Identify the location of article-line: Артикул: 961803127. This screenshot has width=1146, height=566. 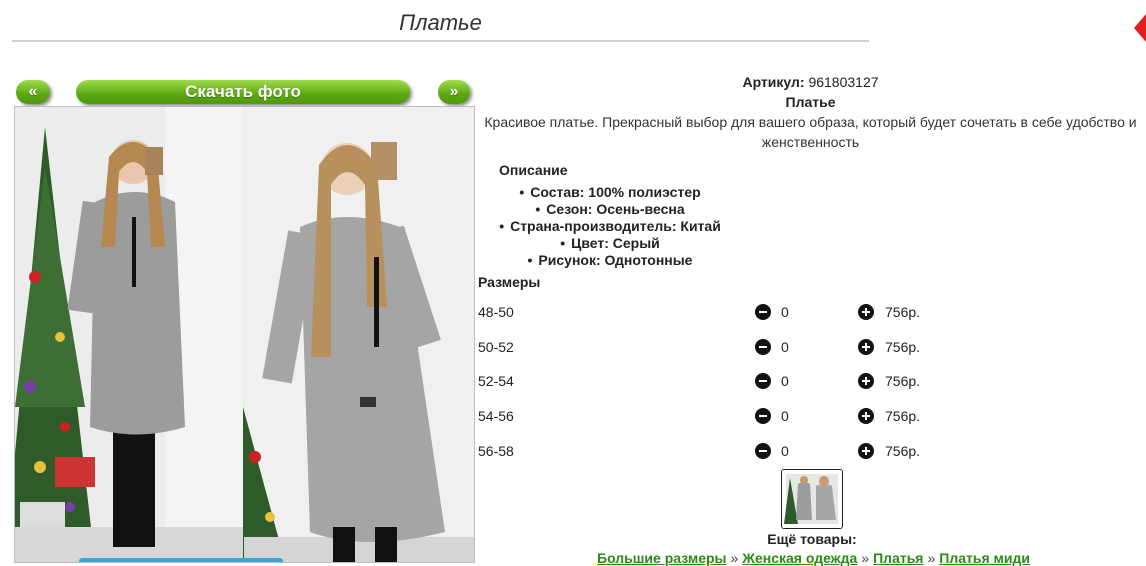
(810, 82).